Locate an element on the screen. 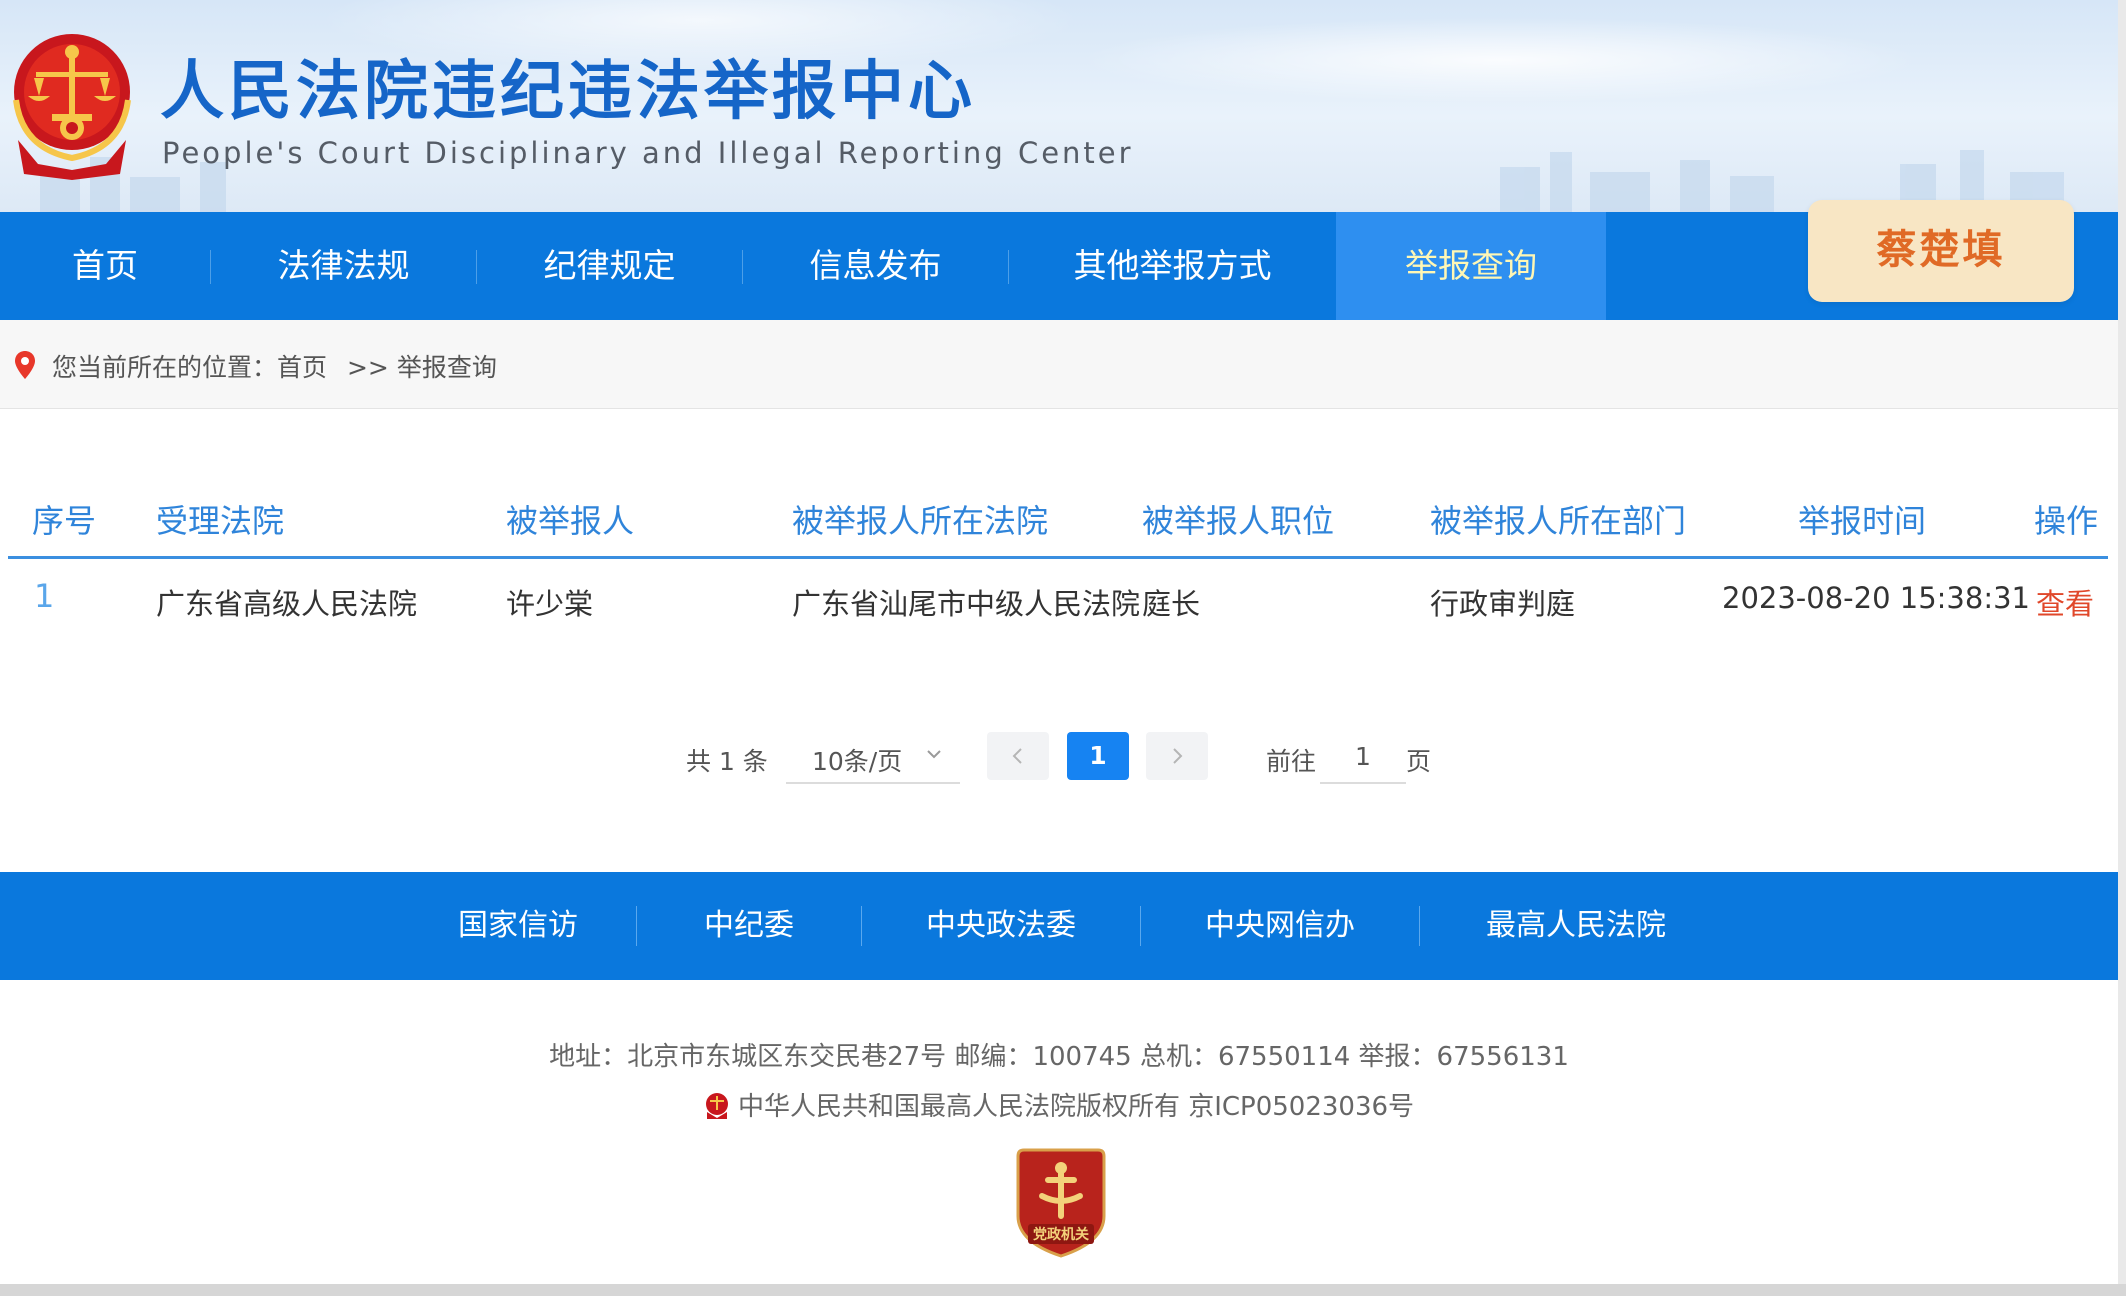 The image size is (2126, 1296). column-header-reported-court: 被举报人所在法院 is located at coordinates (920, 521).